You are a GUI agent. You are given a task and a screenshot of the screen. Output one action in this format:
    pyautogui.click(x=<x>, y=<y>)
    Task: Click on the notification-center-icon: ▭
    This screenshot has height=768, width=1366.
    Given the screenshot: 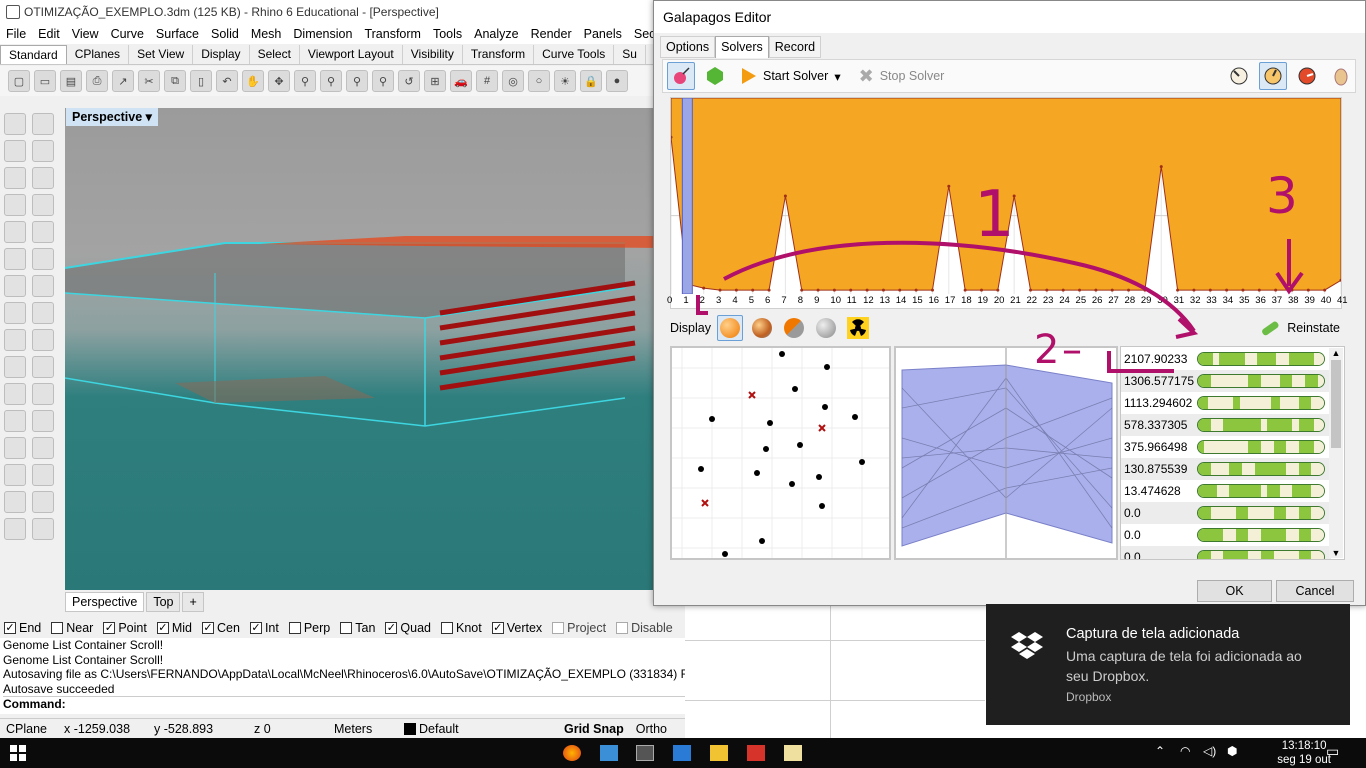 What is the action you would take?
    pyautogui.click(x=1332, y=751)
    